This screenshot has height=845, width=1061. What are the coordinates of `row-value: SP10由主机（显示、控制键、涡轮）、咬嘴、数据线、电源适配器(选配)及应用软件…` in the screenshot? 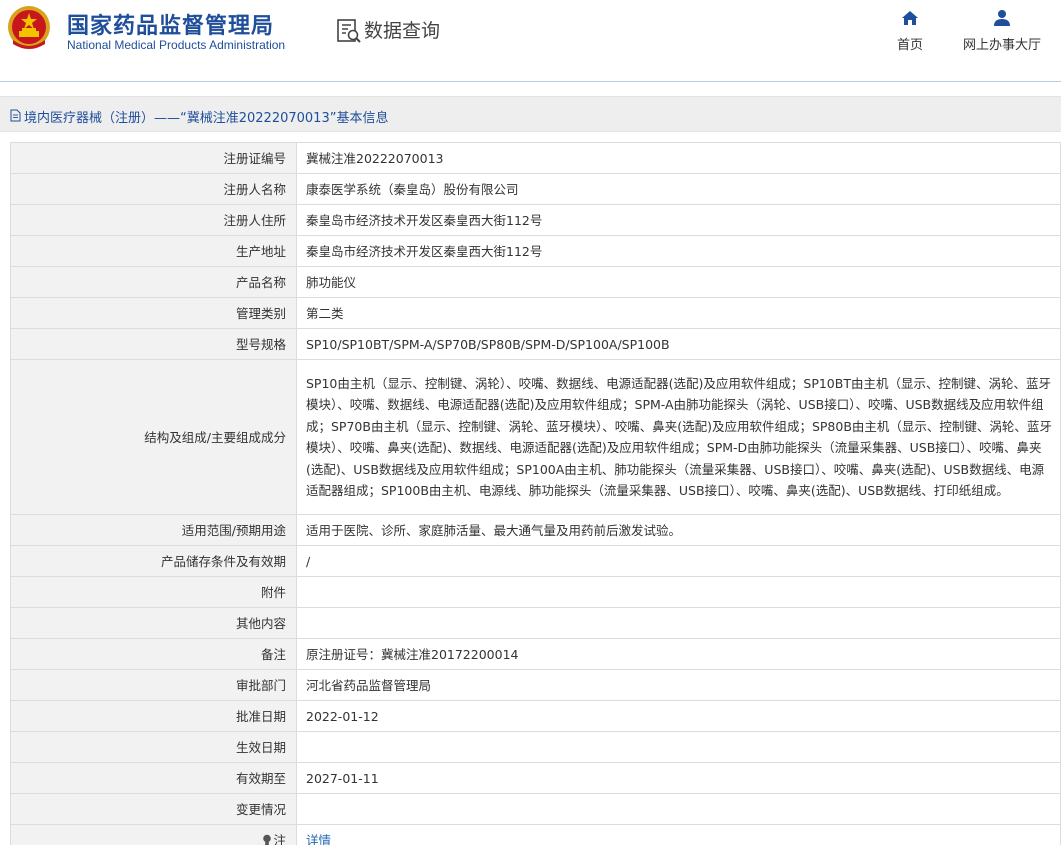 It's located at (678, 437).